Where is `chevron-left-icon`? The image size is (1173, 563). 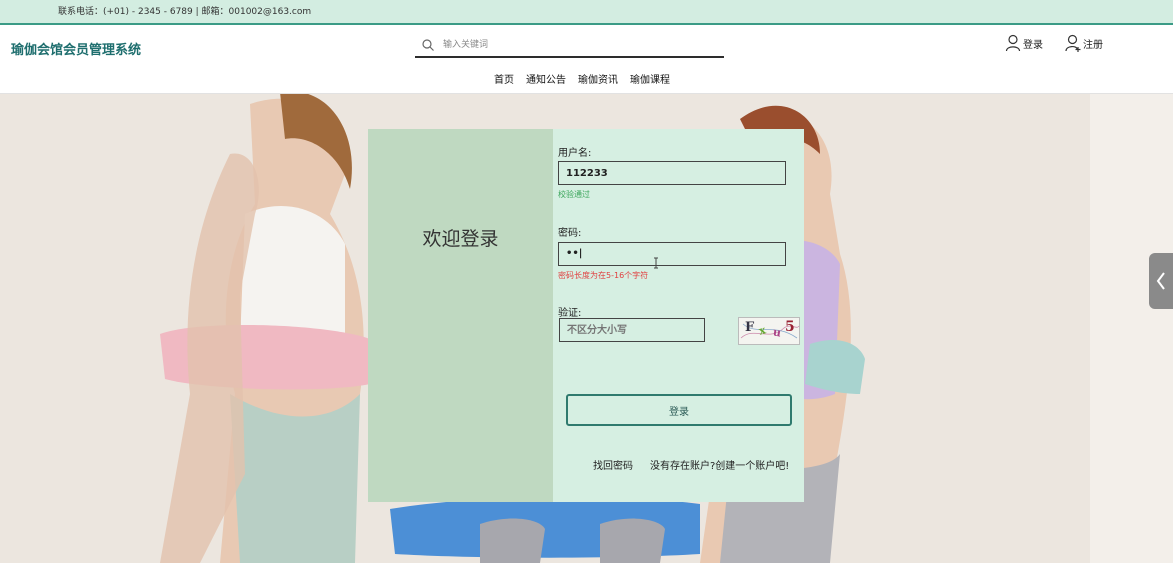 chevron-left-icon is located at coordinates (1160, 281).